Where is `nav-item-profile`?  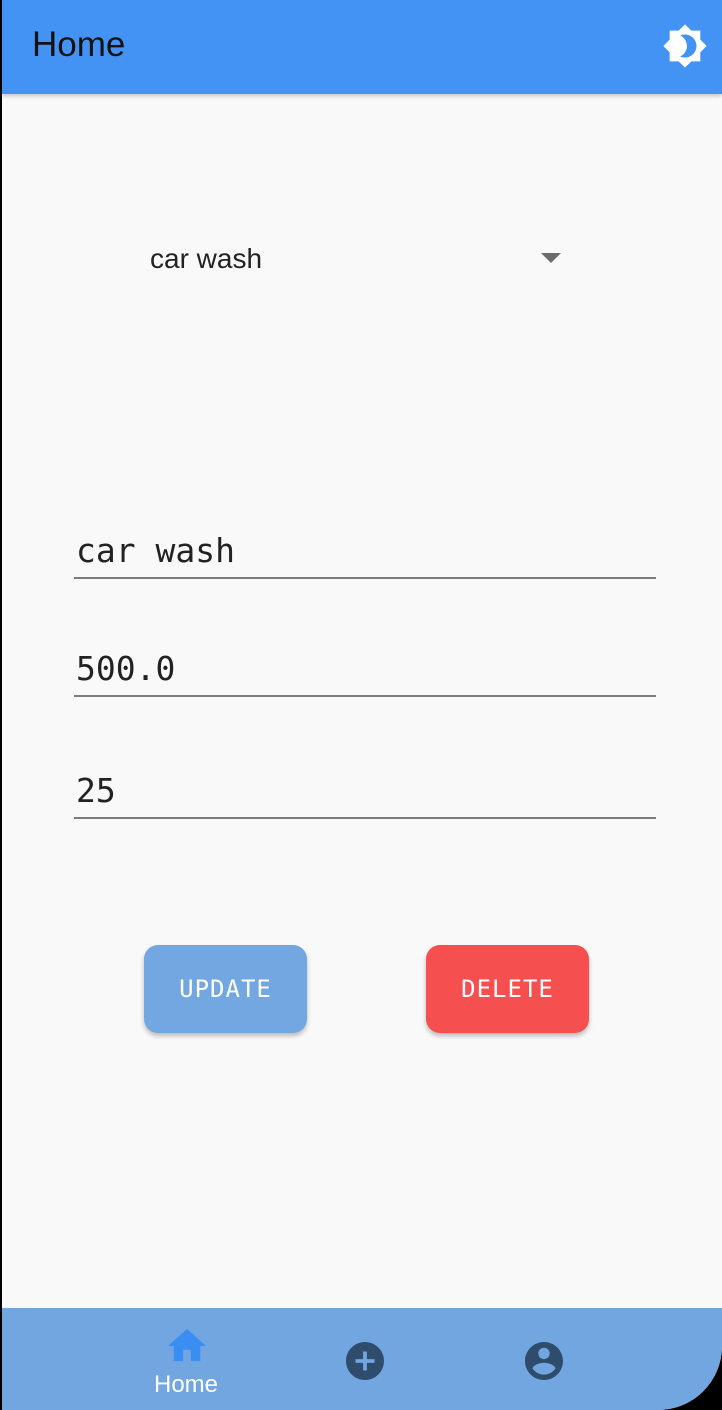 nav-item-profile is located at coordinates (545, 1359).